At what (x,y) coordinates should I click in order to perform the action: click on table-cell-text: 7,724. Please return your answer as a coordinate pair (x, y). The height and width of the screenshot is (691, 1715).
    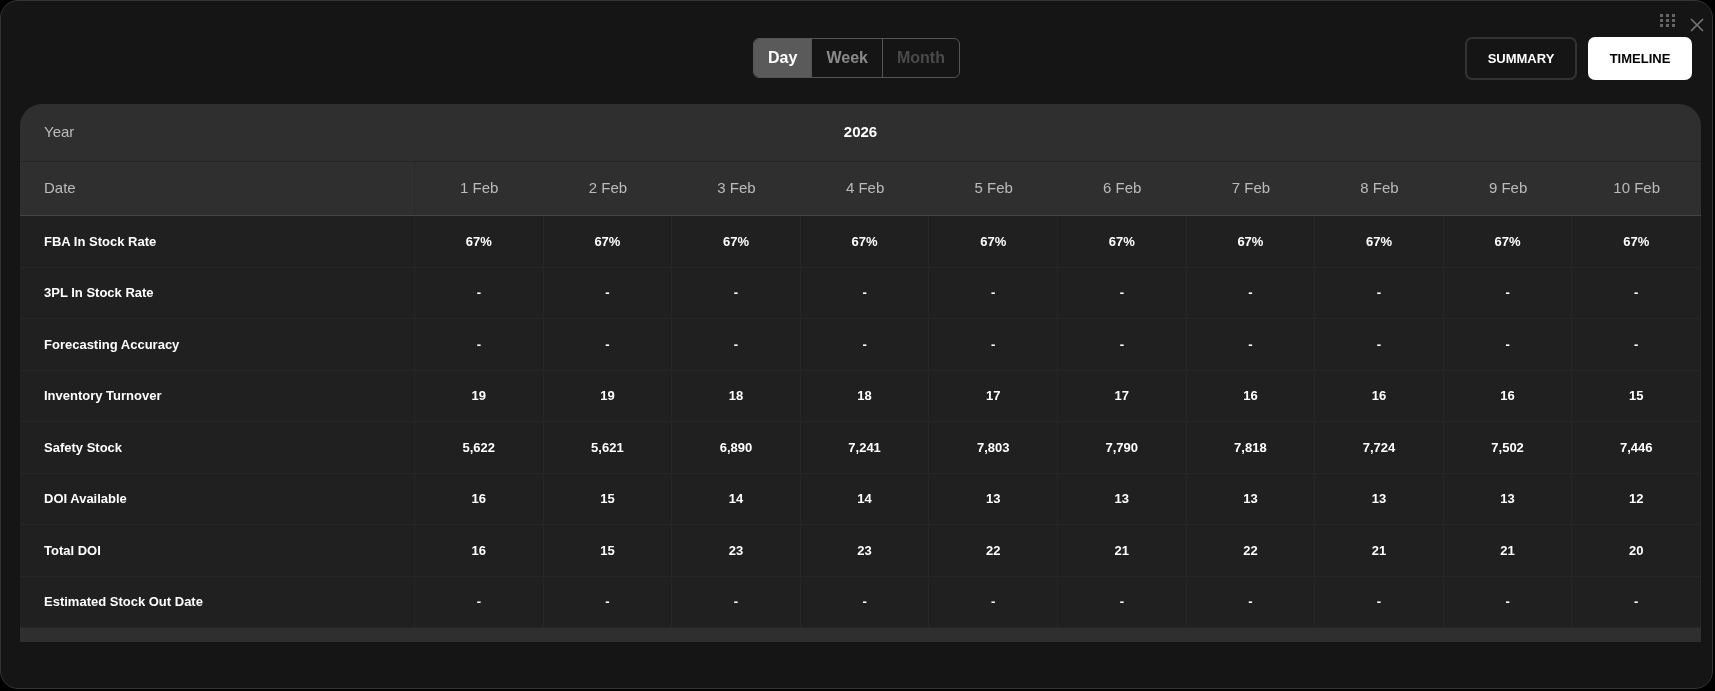
    Looking at the image, I should click on (1379, 447).